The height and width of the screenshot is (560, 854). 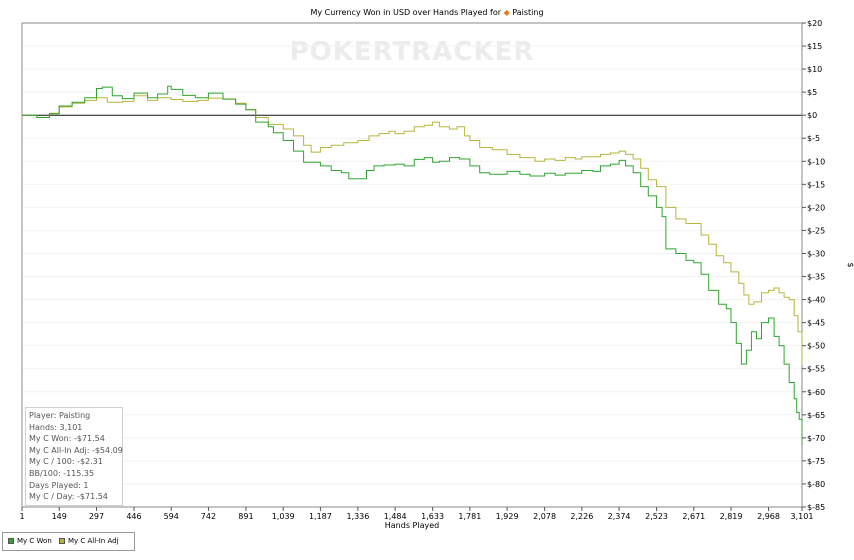 What do you see at coordinates (813, 138) in the screenshot?
I see `y-tick-label: $-5` at bounding box center [813, 138].